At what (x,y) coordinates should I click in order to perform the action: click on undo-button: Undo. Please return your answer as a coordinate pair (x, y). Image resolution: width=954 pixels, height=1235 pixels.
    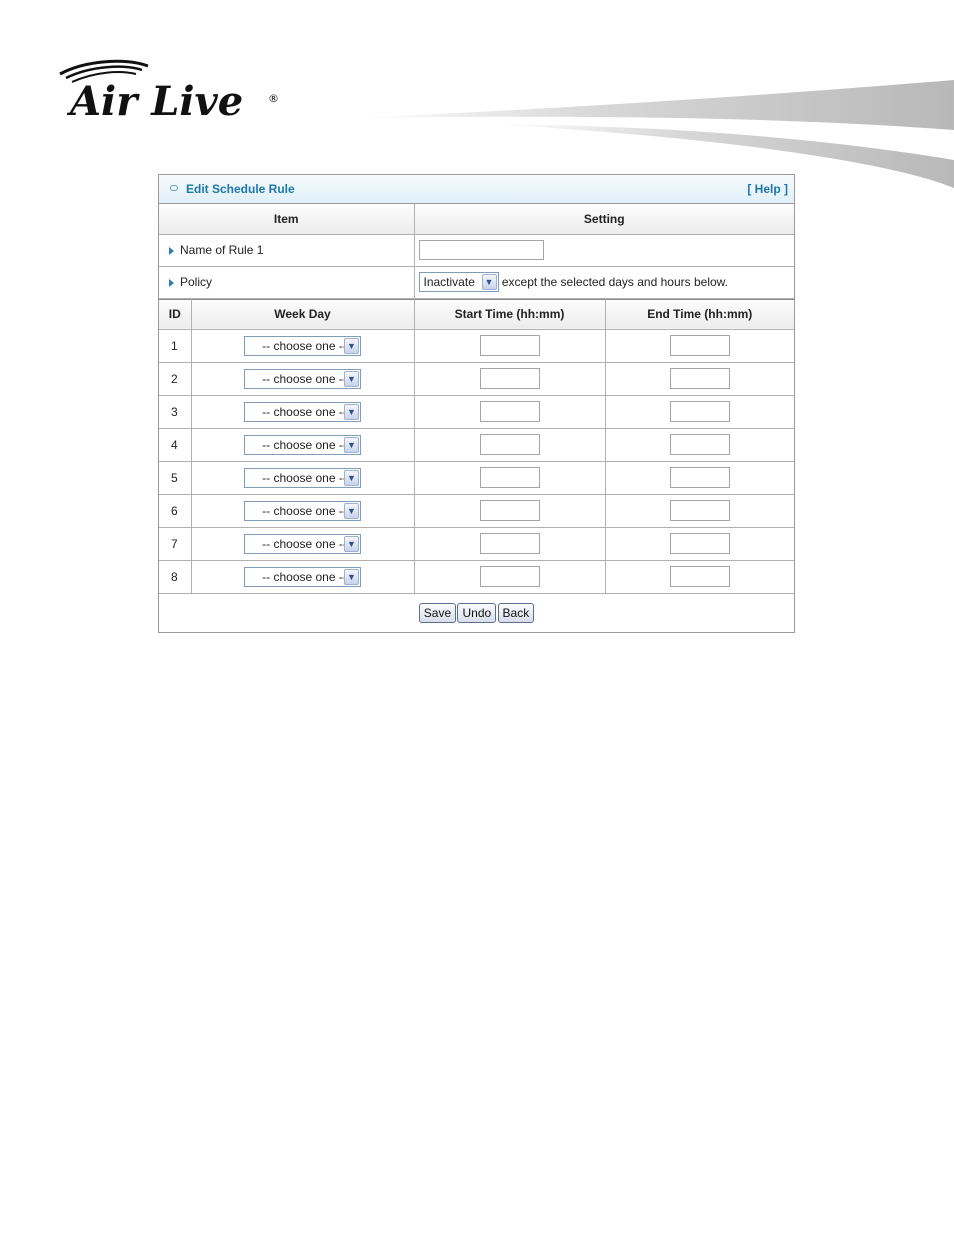
    Looking at the image, I should click on (477, 612).